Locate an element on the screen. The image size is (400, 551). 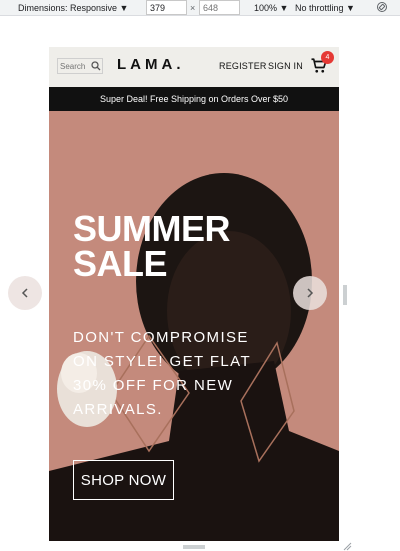
chevron-right-icon is located at coordinates (310, 293).